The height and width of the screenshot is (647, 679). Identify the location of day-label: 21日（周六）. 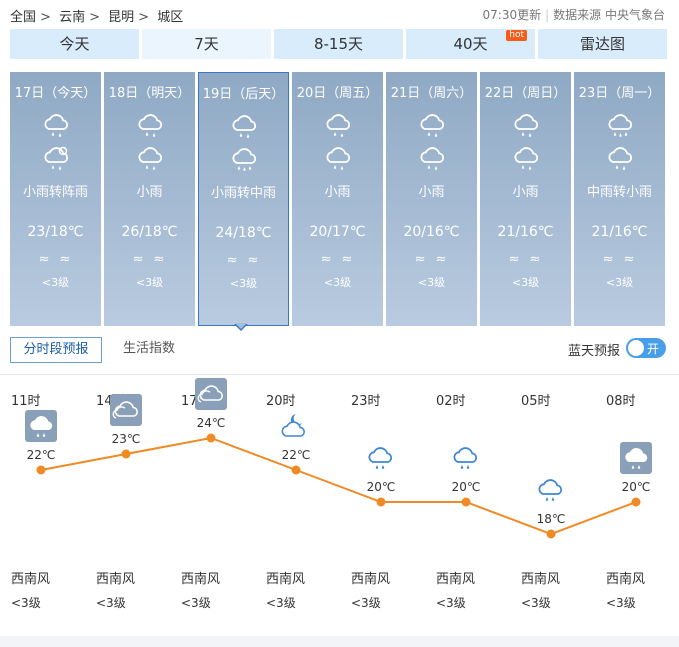
(431, 93).